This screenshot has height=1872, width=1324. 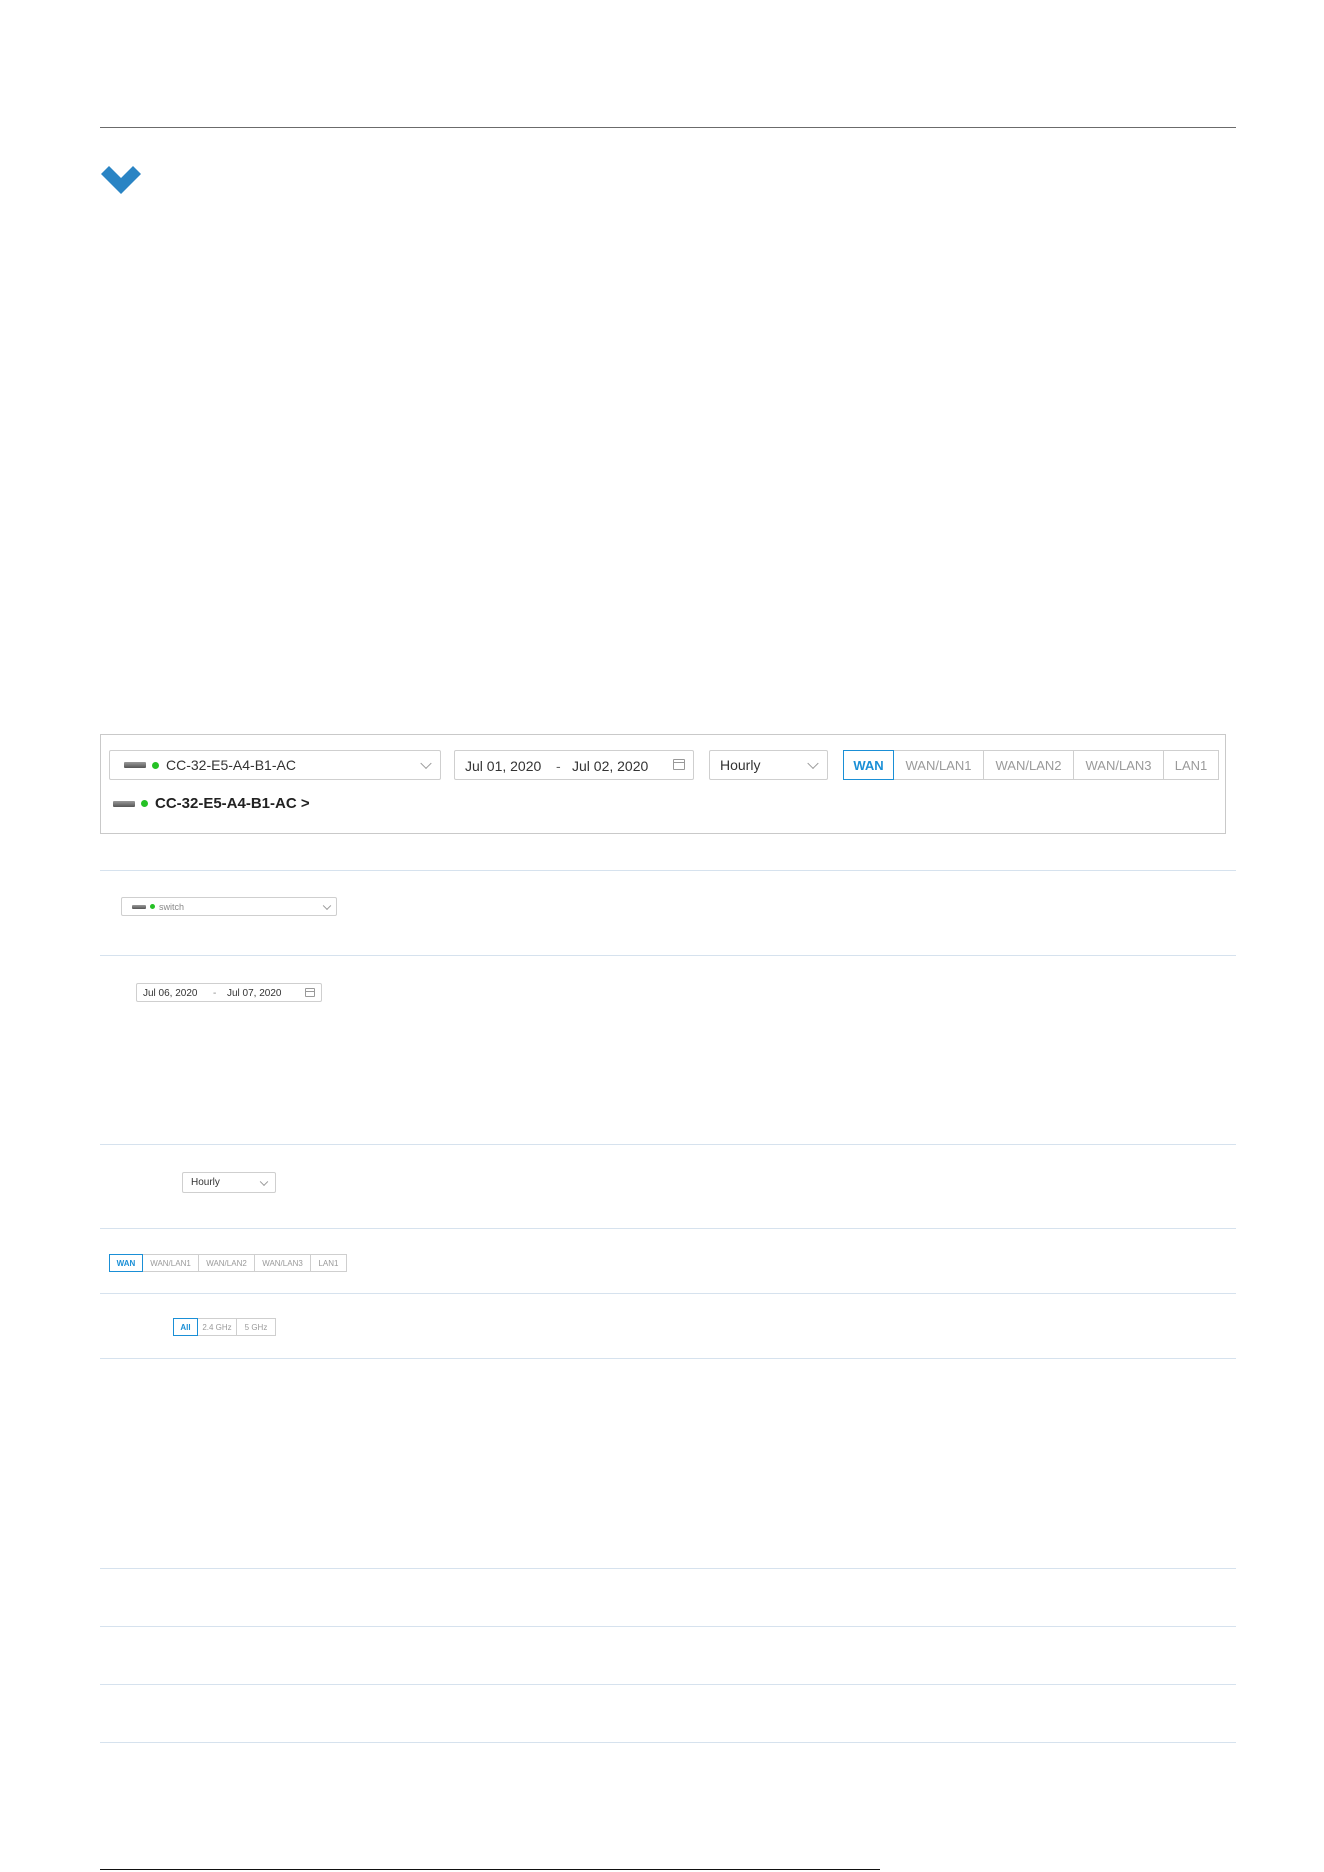 I want to click on interval-select: Hourly, so click(x=768, y=765).